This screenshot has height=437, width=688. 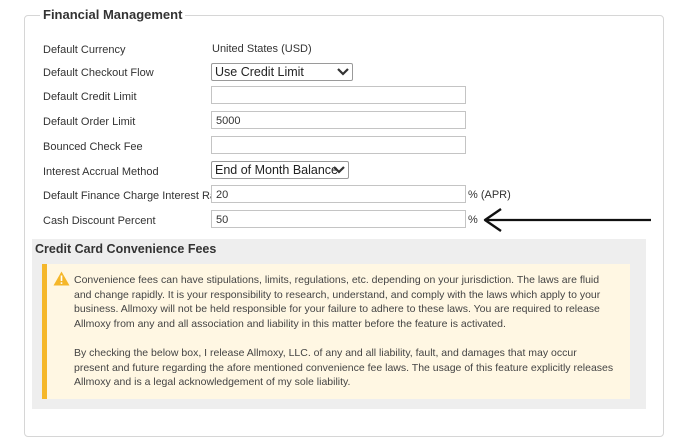 What do you see at coordinates (134, 196) in the screenshot?
I see `finance-charge-rate-label: Default Finance Charge Interest Rate` at bounding box center [134, 196].